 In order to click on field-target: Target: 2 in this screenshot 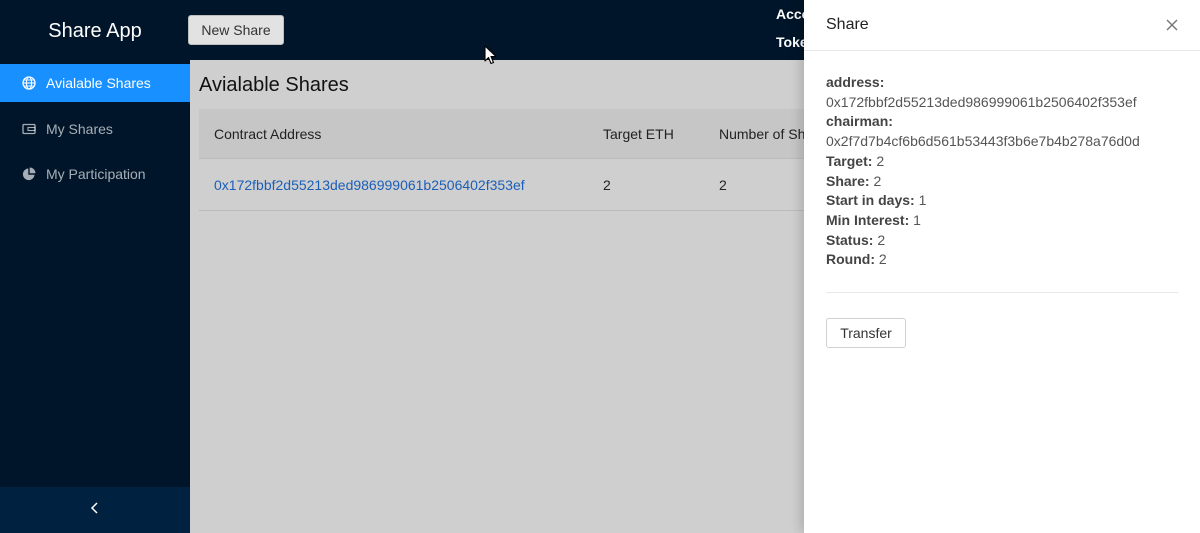, I will do `click(1002, 162)`.